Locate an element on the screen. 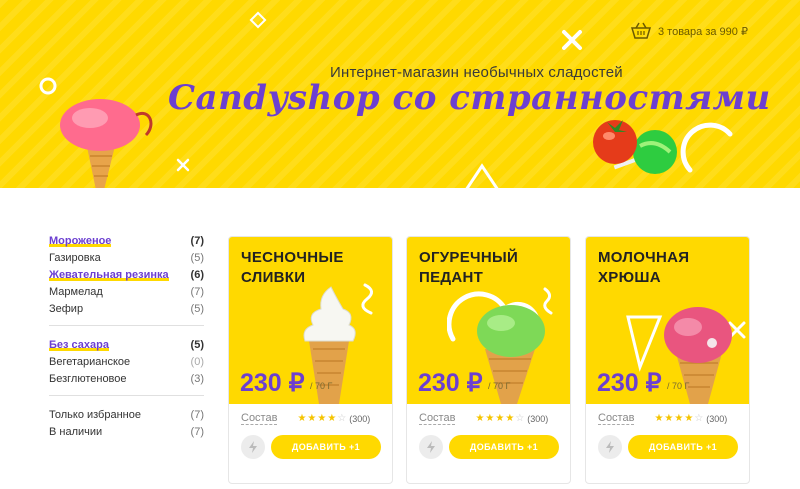  filter-label: Только избранное is located at coordinates (95, 414).